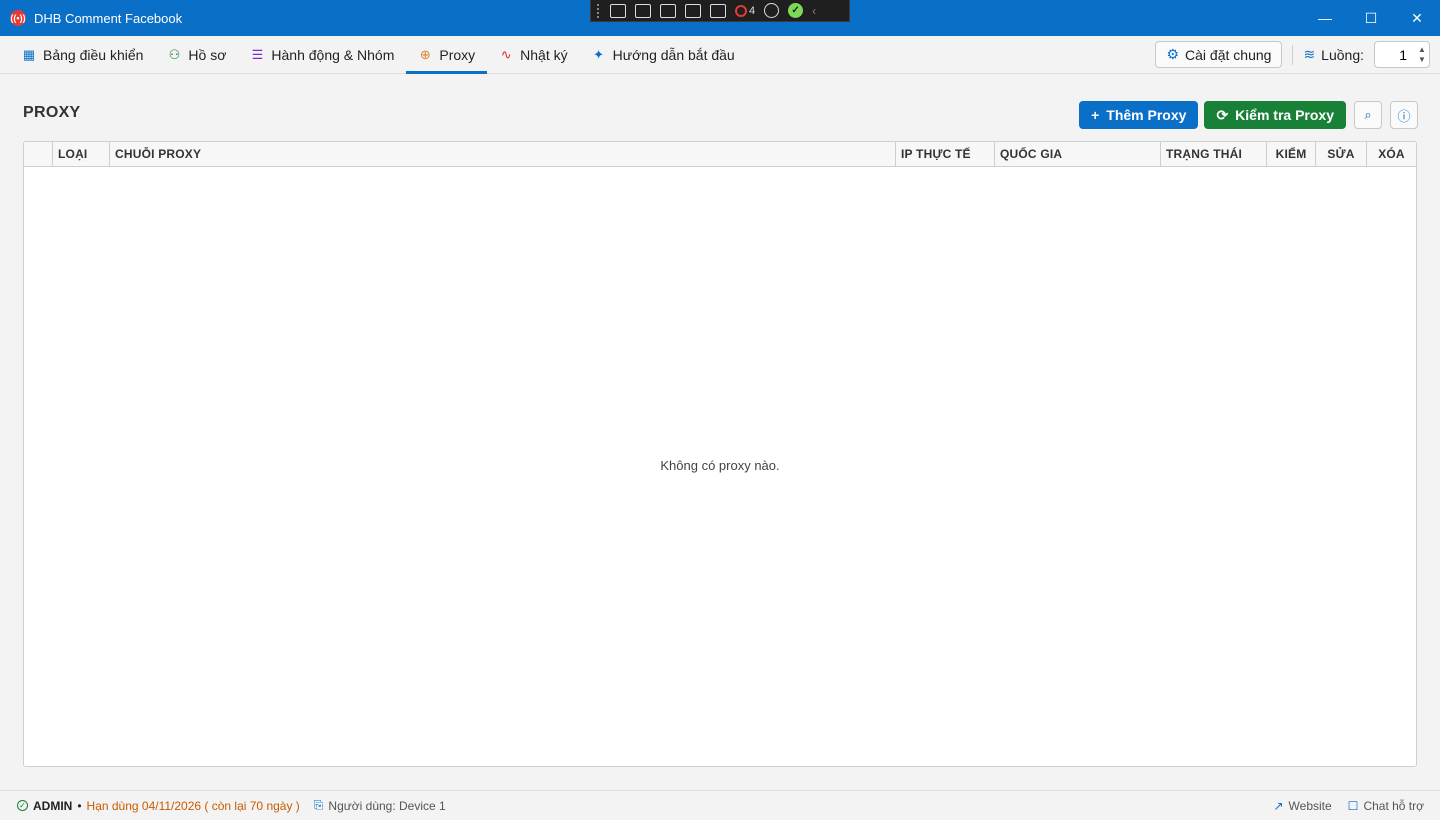  I want to click on check-status-icon: ✓, so click(796, 10).